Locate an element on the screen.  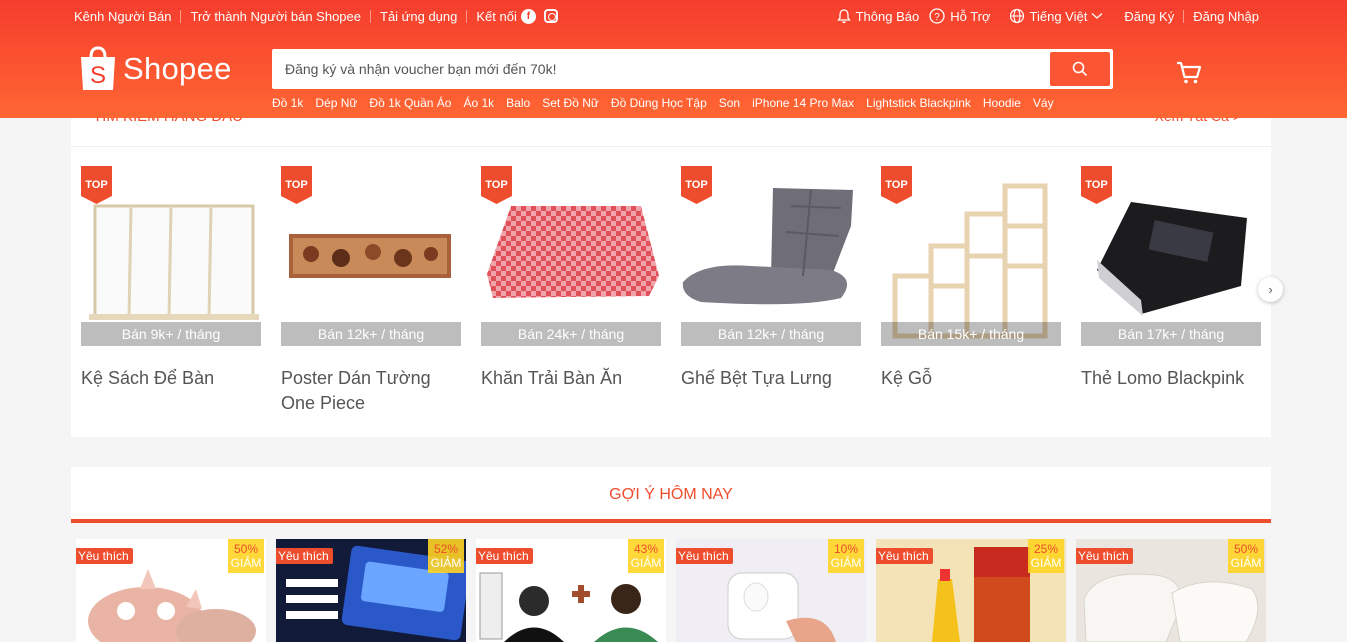
top-item: TOP Bán 12k+ / tháng Ghế Bệt Tựa Lưng is located at coordinates (771, 291).